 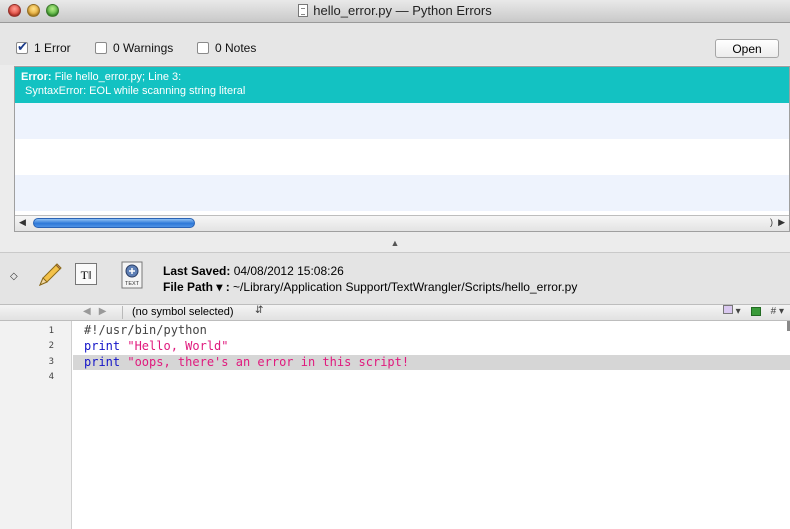 What do you see at coordinates (49, 276) in the screenshot?
I see `pencil-icon` at bounding box center [49, 276].